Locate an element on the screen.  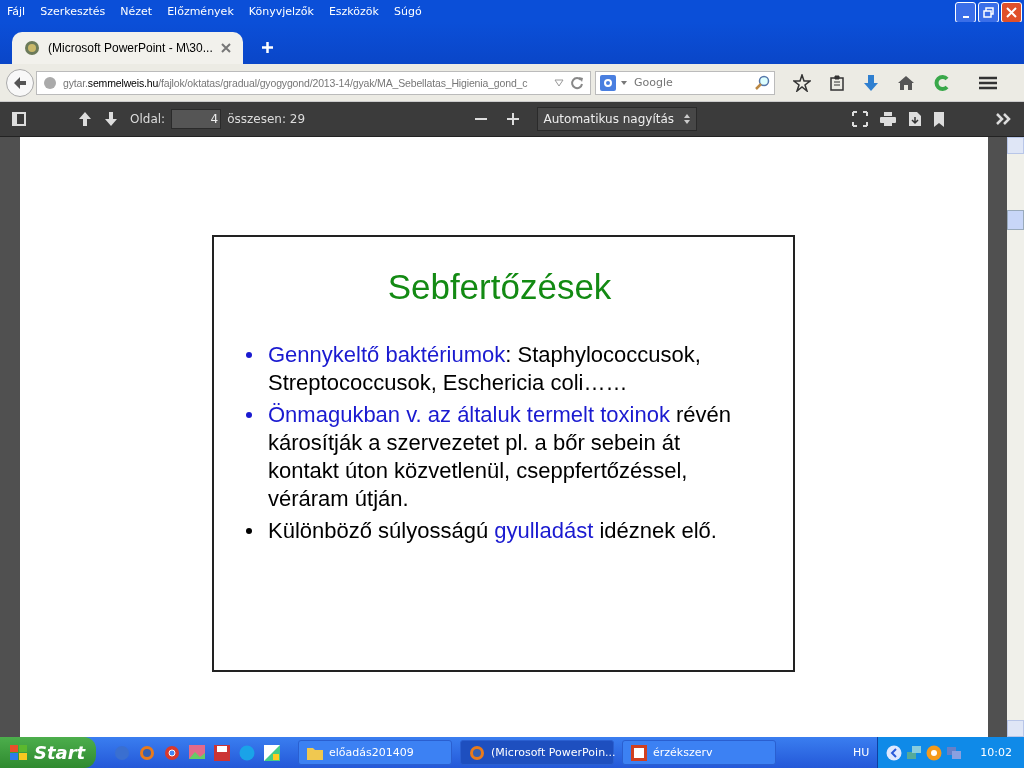
minimize-button is located at coordinates (965, 12).